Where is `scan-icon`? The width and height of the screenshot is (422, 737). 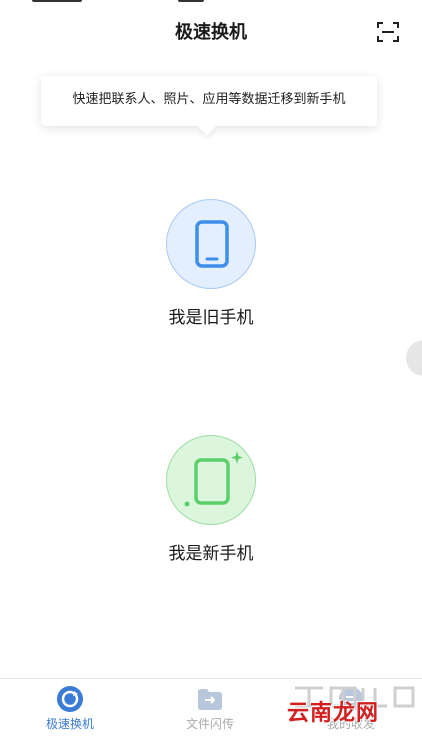 scan-icon is located at coordinates (388, 32).